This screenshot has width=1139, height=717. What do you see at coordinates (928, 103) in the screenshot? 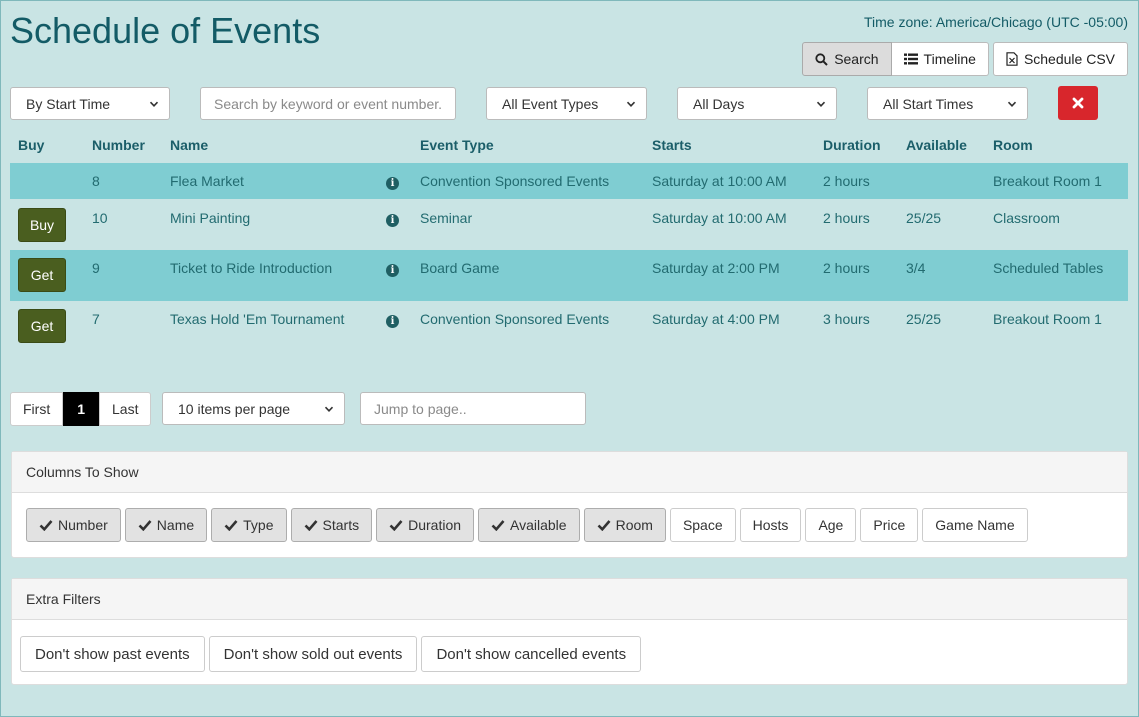
I see `start-times-select-value: All Start Times` at bounding box center [928, 103].